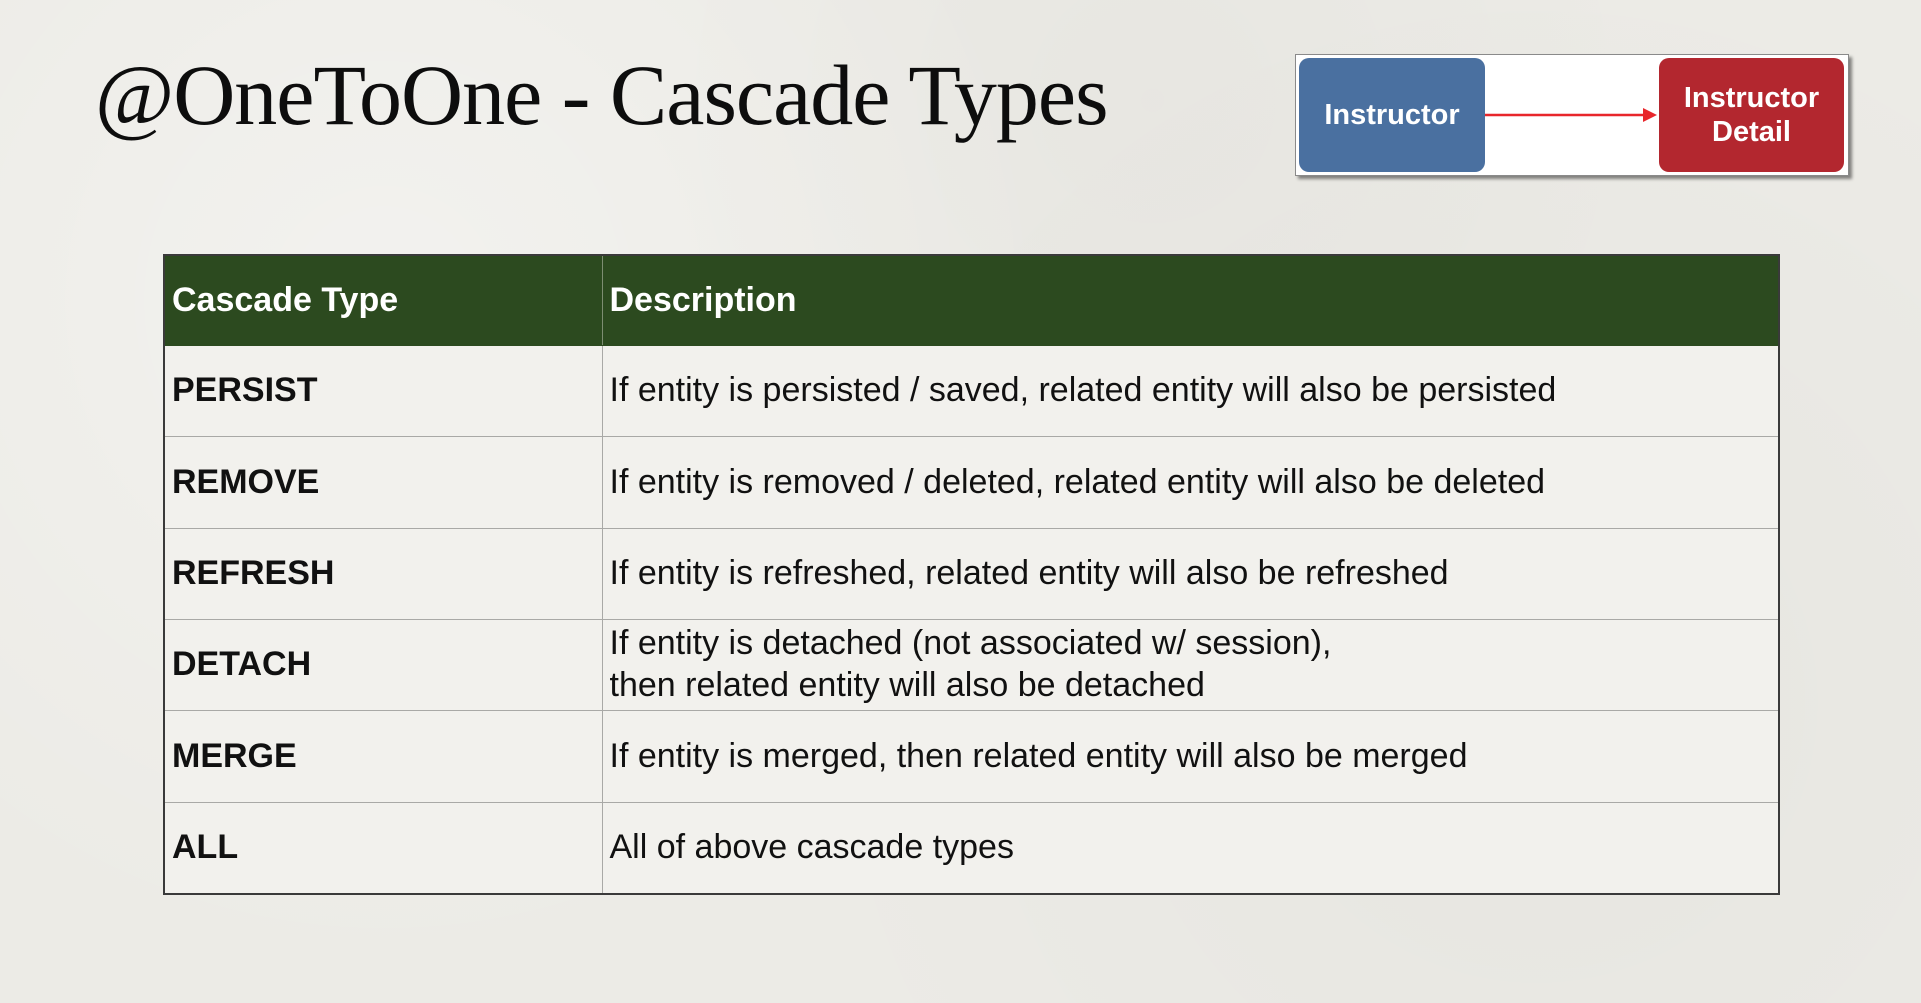 This screenshot has width=1921, height=1003. What do you see at coordinates (1190, 848) in the screenshot?
I see `description-cell: All of above cascade types` at bounding box center [1190, 848].